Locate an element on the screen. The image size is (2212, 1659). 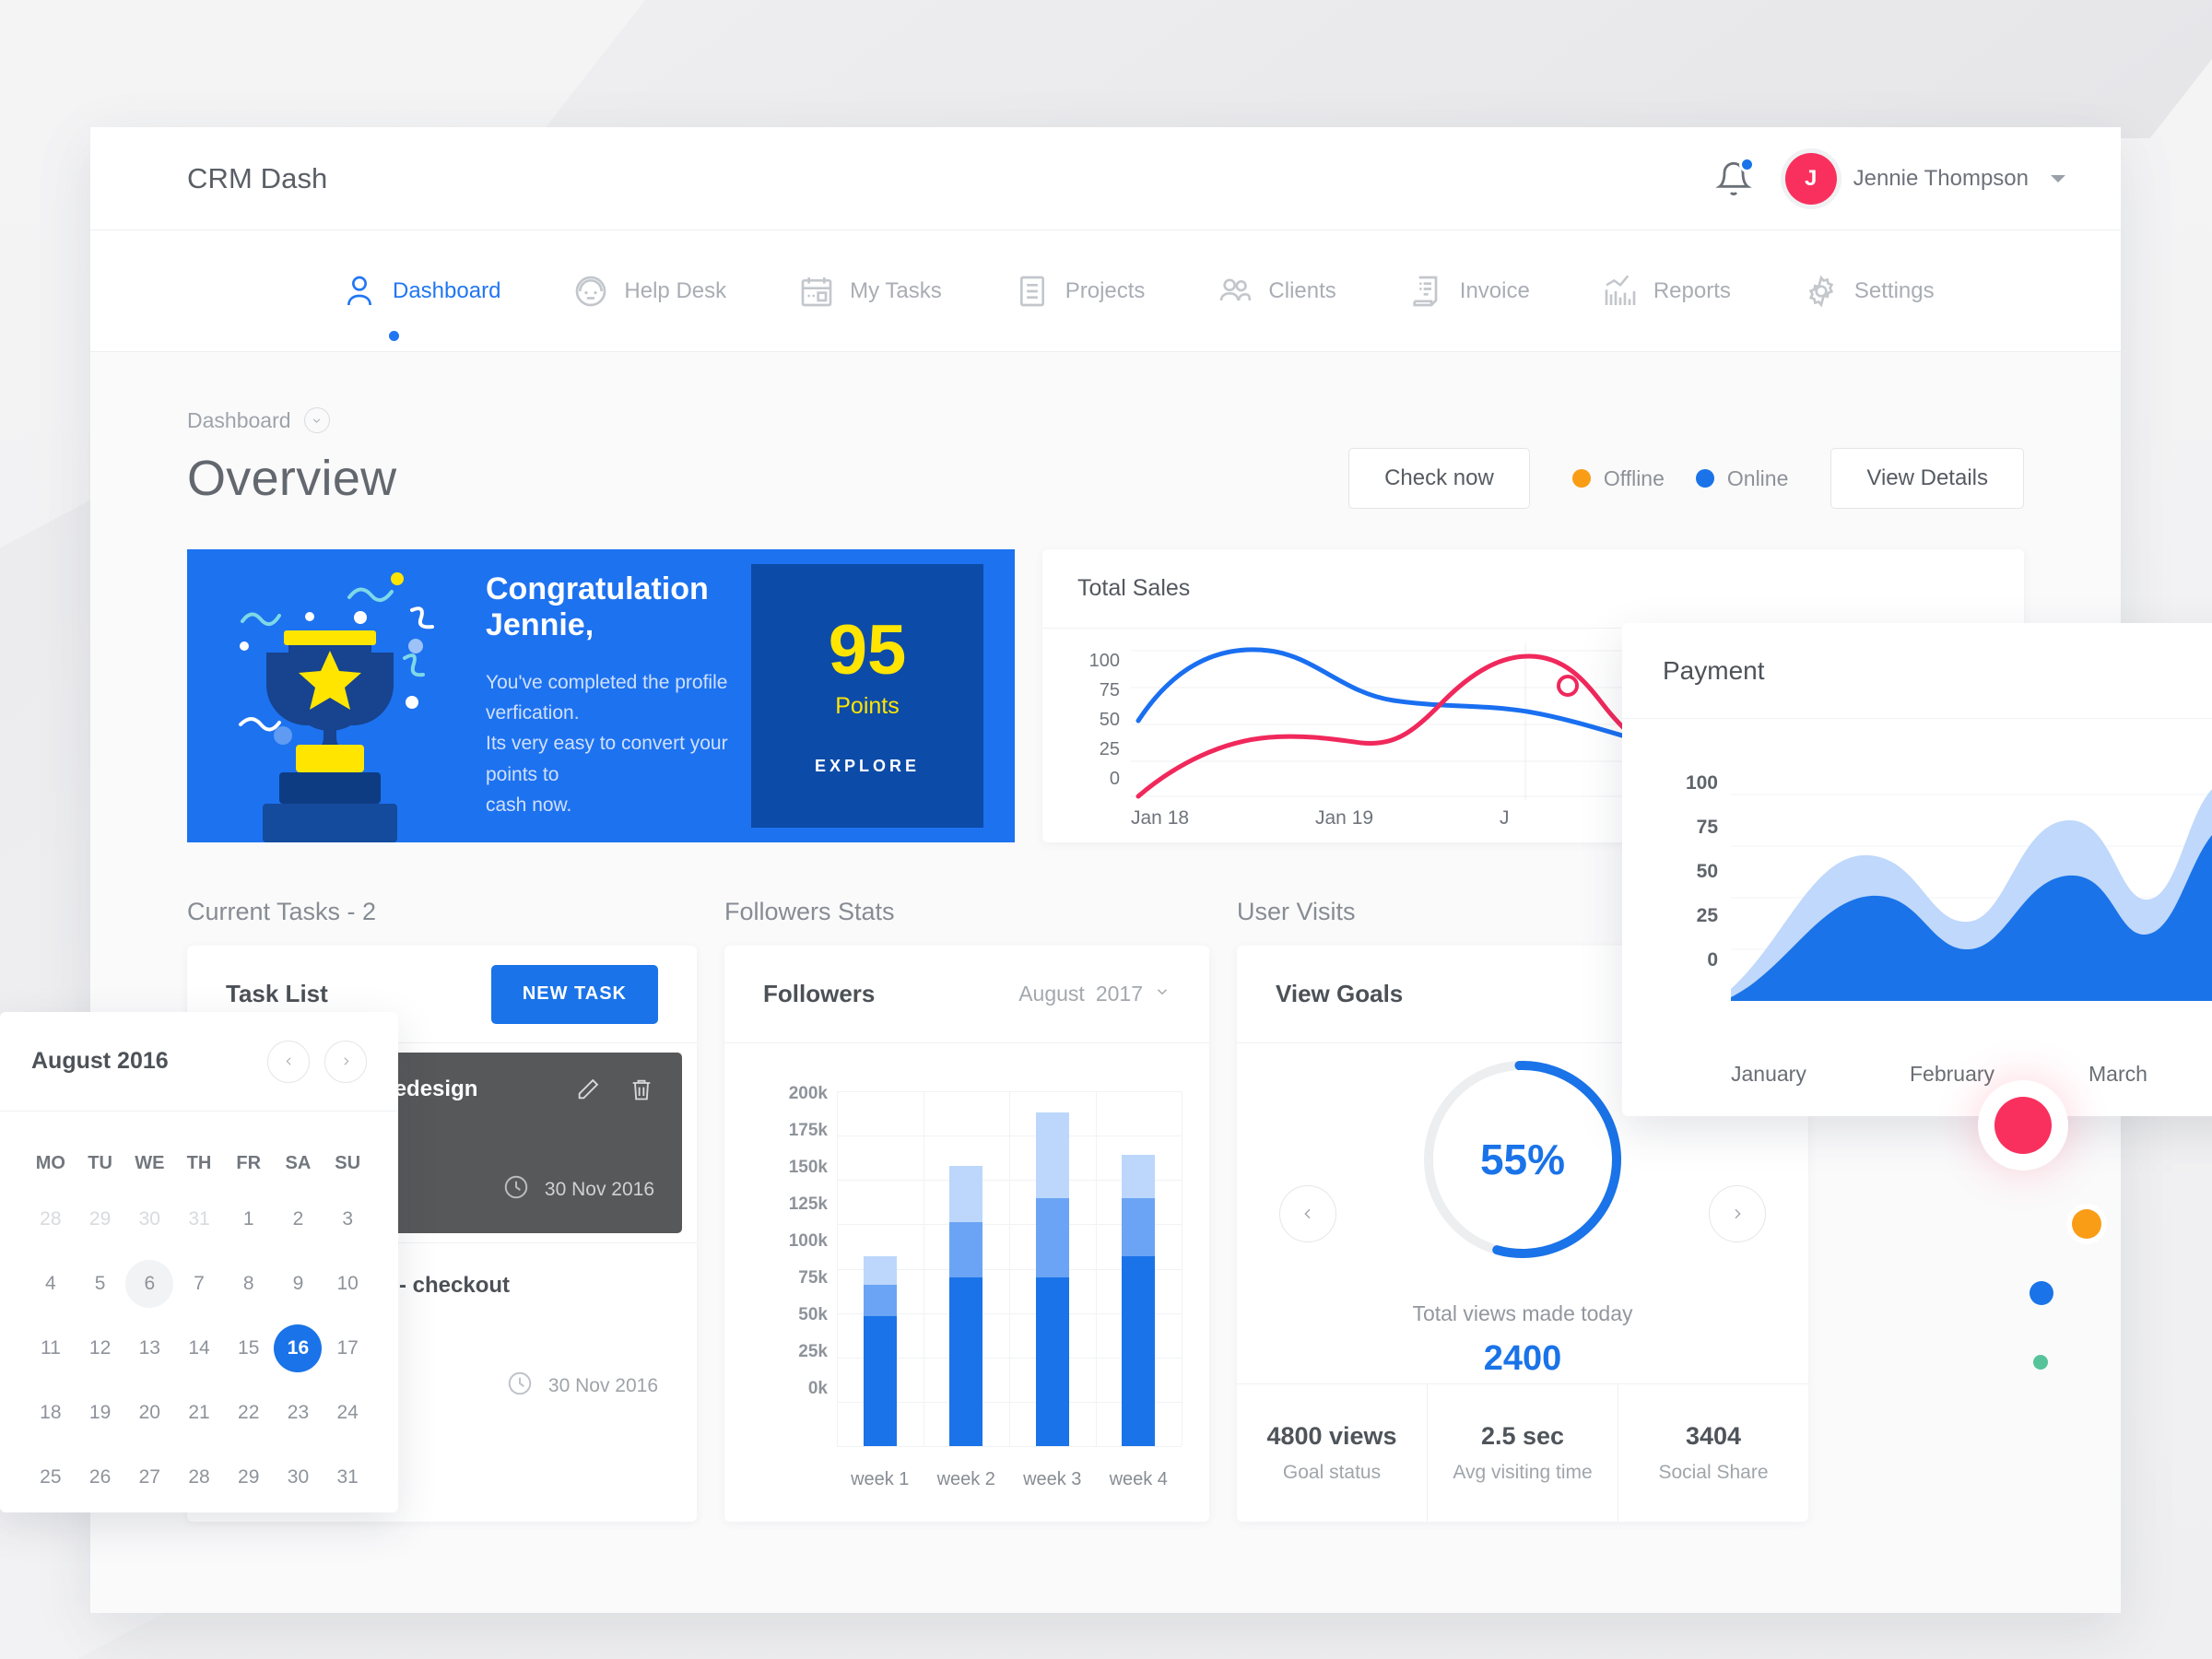
followers-section-label: Followers Stats is located at coordinates (809, 911).